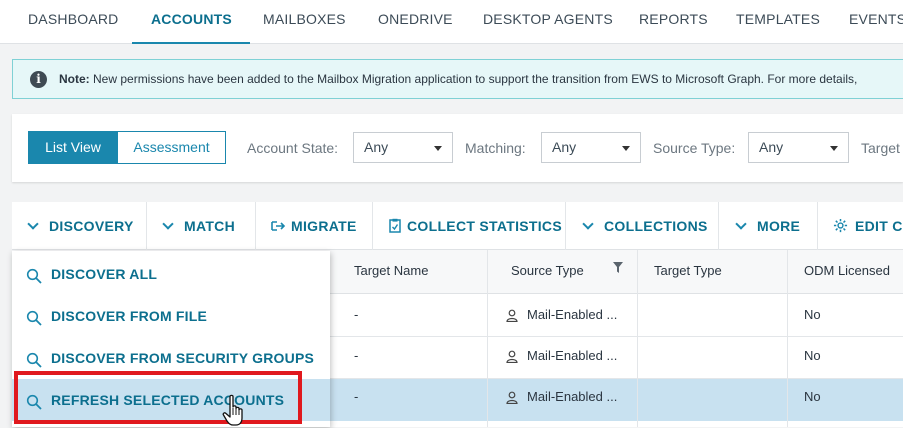 This screenshot has height=428, width=903. Describe the element at coordinates (38, 79) in the screenshot. I see `info-icon: i` at that location.